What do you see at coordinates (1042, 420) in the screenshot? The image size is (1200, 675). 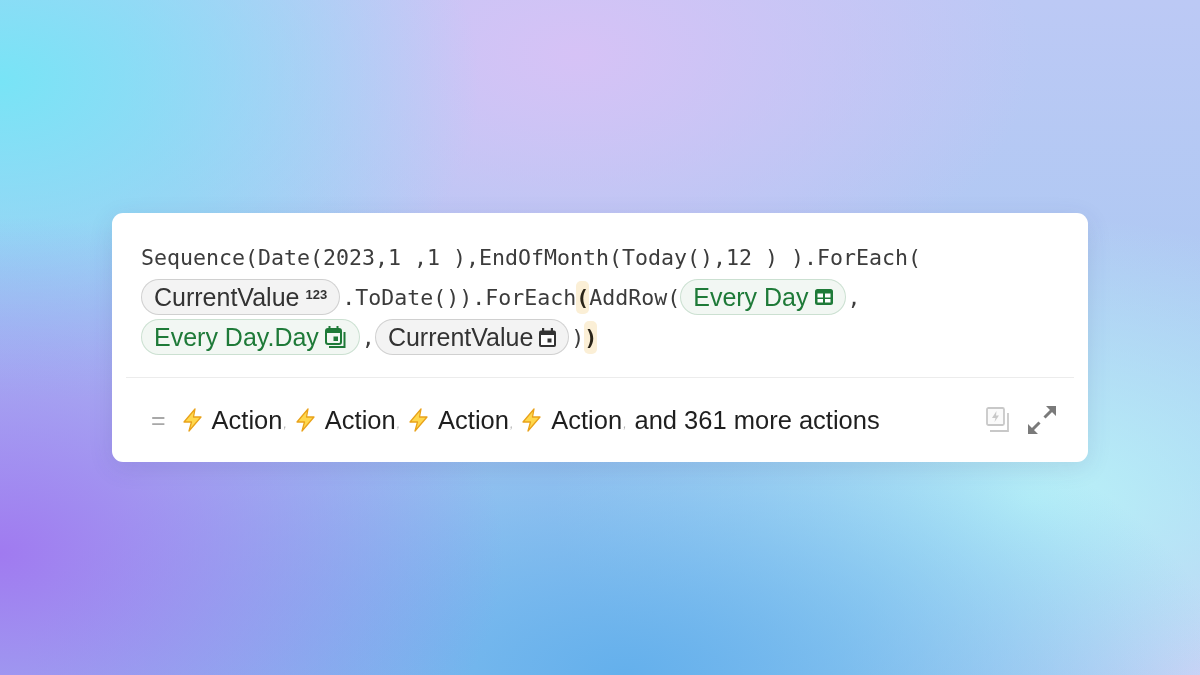 I see `expand-icon` at bounding box center [1042, 420].